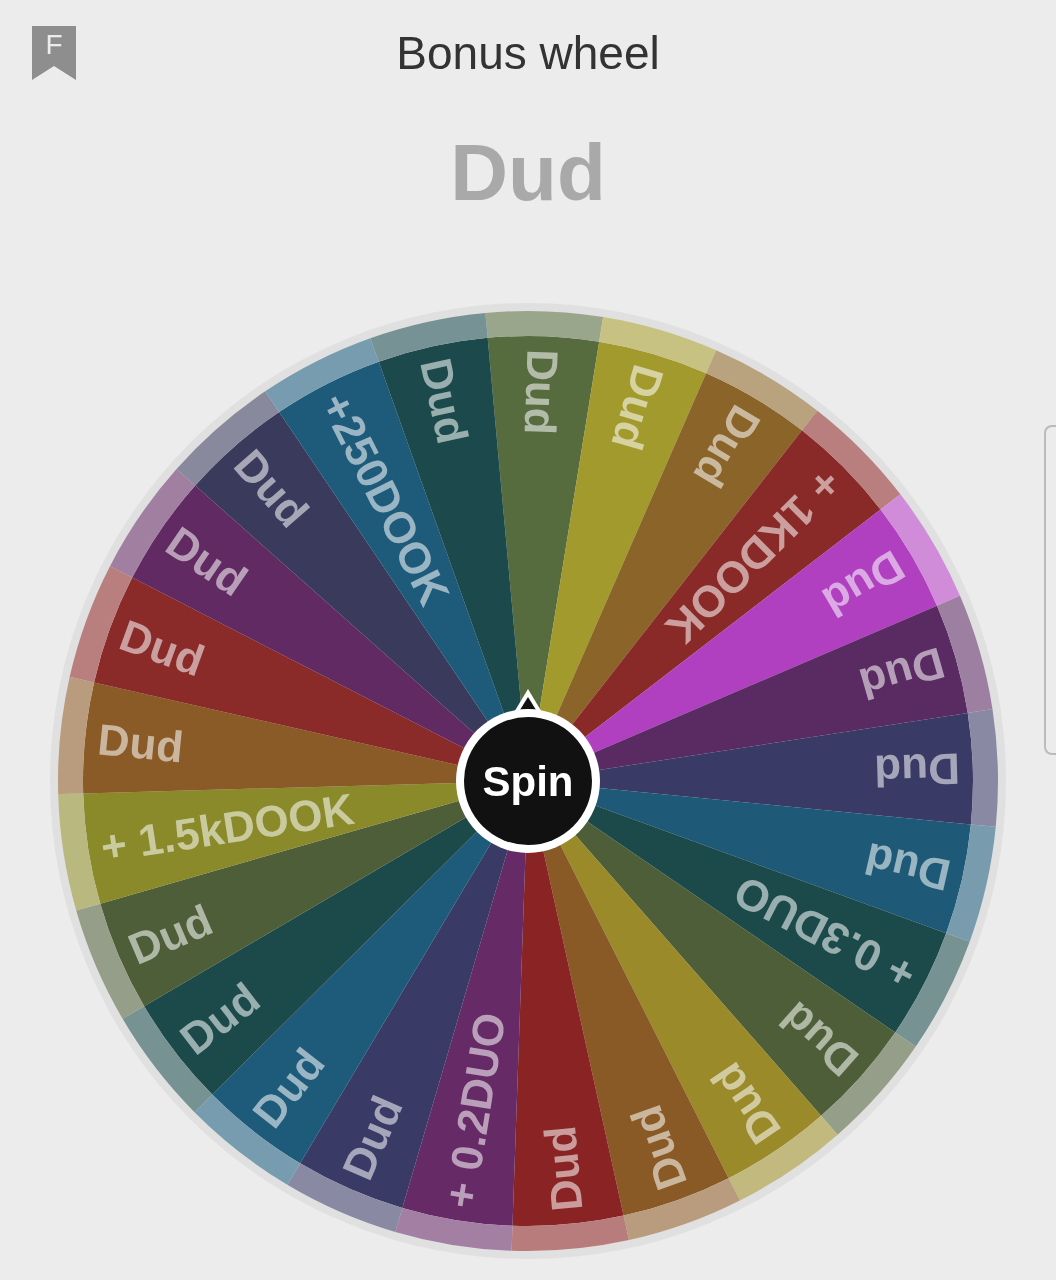 This screenshot has width=1056, height=1280. Describe the element at coordinates (227, 827) in the screenshot. I see `segment-label: + 1.5kDOOK` at that location.